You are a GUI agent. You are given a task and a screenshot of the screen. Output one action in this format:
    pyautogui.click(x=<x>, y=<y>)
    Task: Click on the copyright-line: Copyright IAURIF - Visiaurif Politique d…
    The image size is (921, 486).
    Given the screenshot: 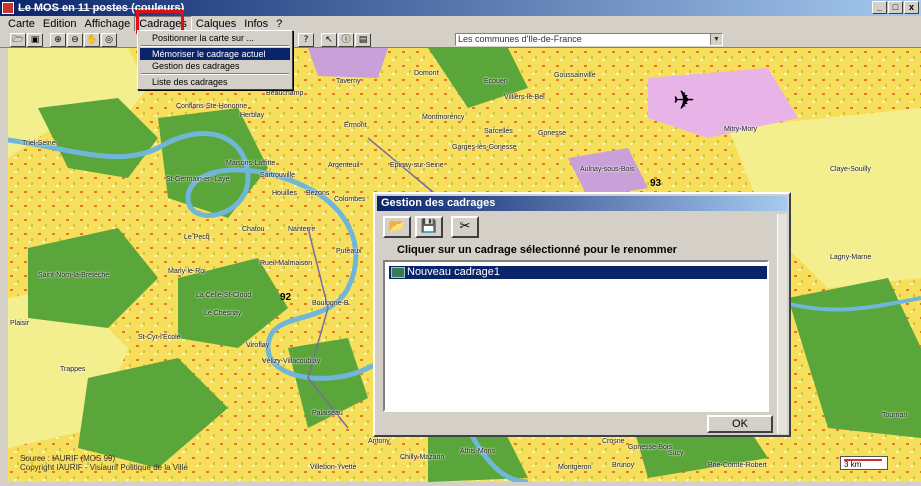 What is the action you would take?
    pyautogui.click(x=104, y=467)
    